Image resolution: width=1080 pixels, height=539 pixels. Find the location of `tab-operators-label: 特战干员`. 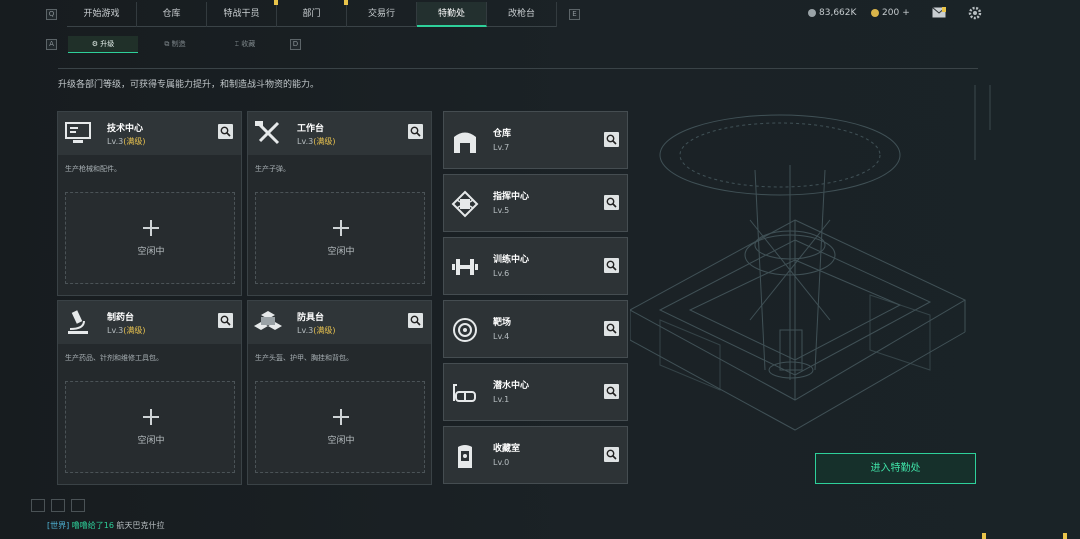

tab-operators-label: 特战干员 is located at coordinates (241, 14).